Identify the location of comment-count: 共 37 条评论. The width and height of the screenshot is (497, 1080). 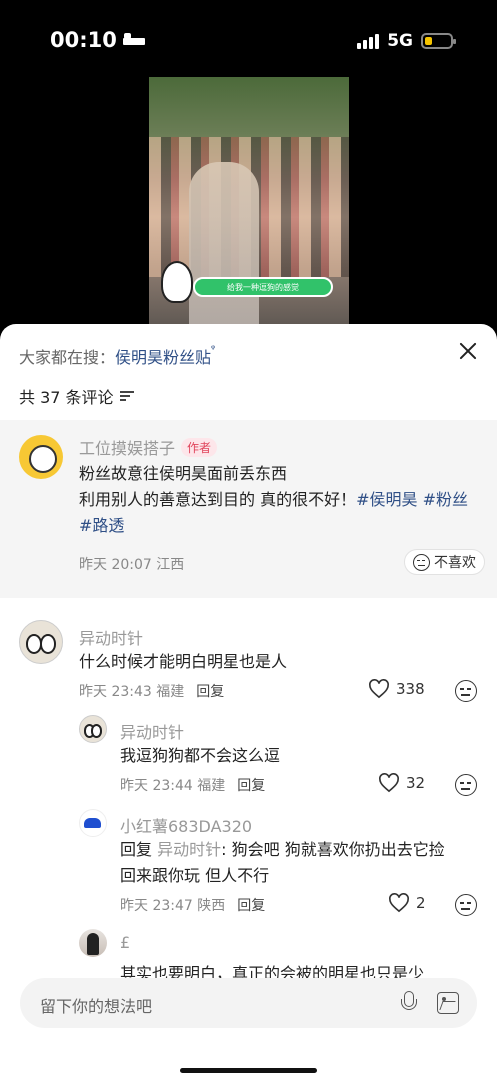
(76, 396).